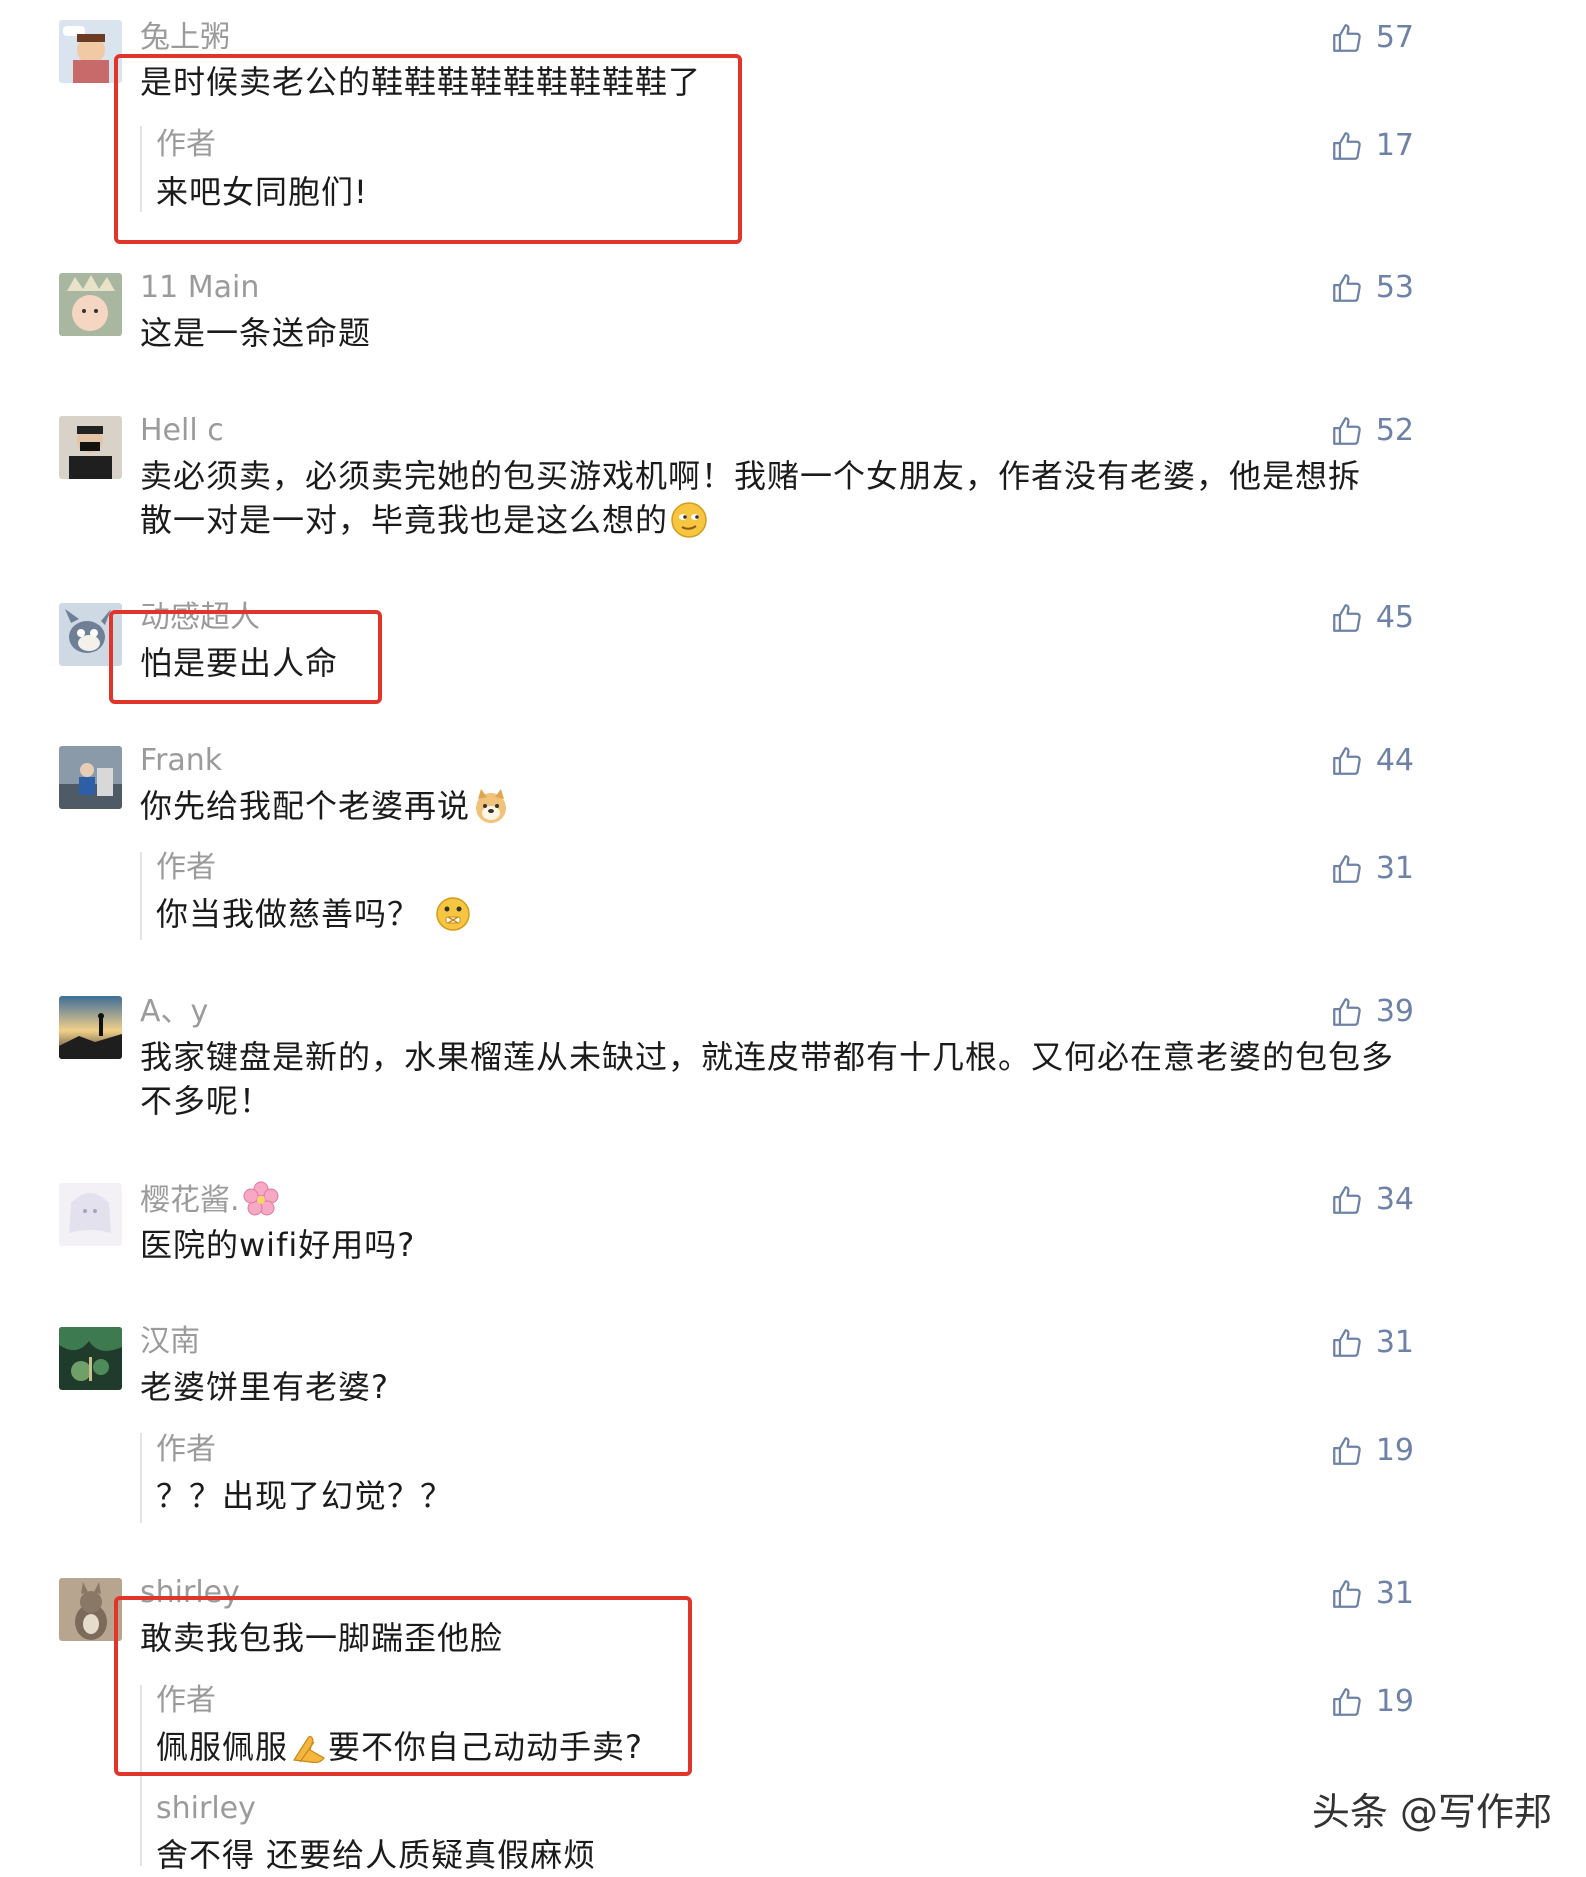  What do you see at coordinates (239, 663) in the screenshot?
I see `comment-text: 怕是要出人命` at bounding box center [239, 663].